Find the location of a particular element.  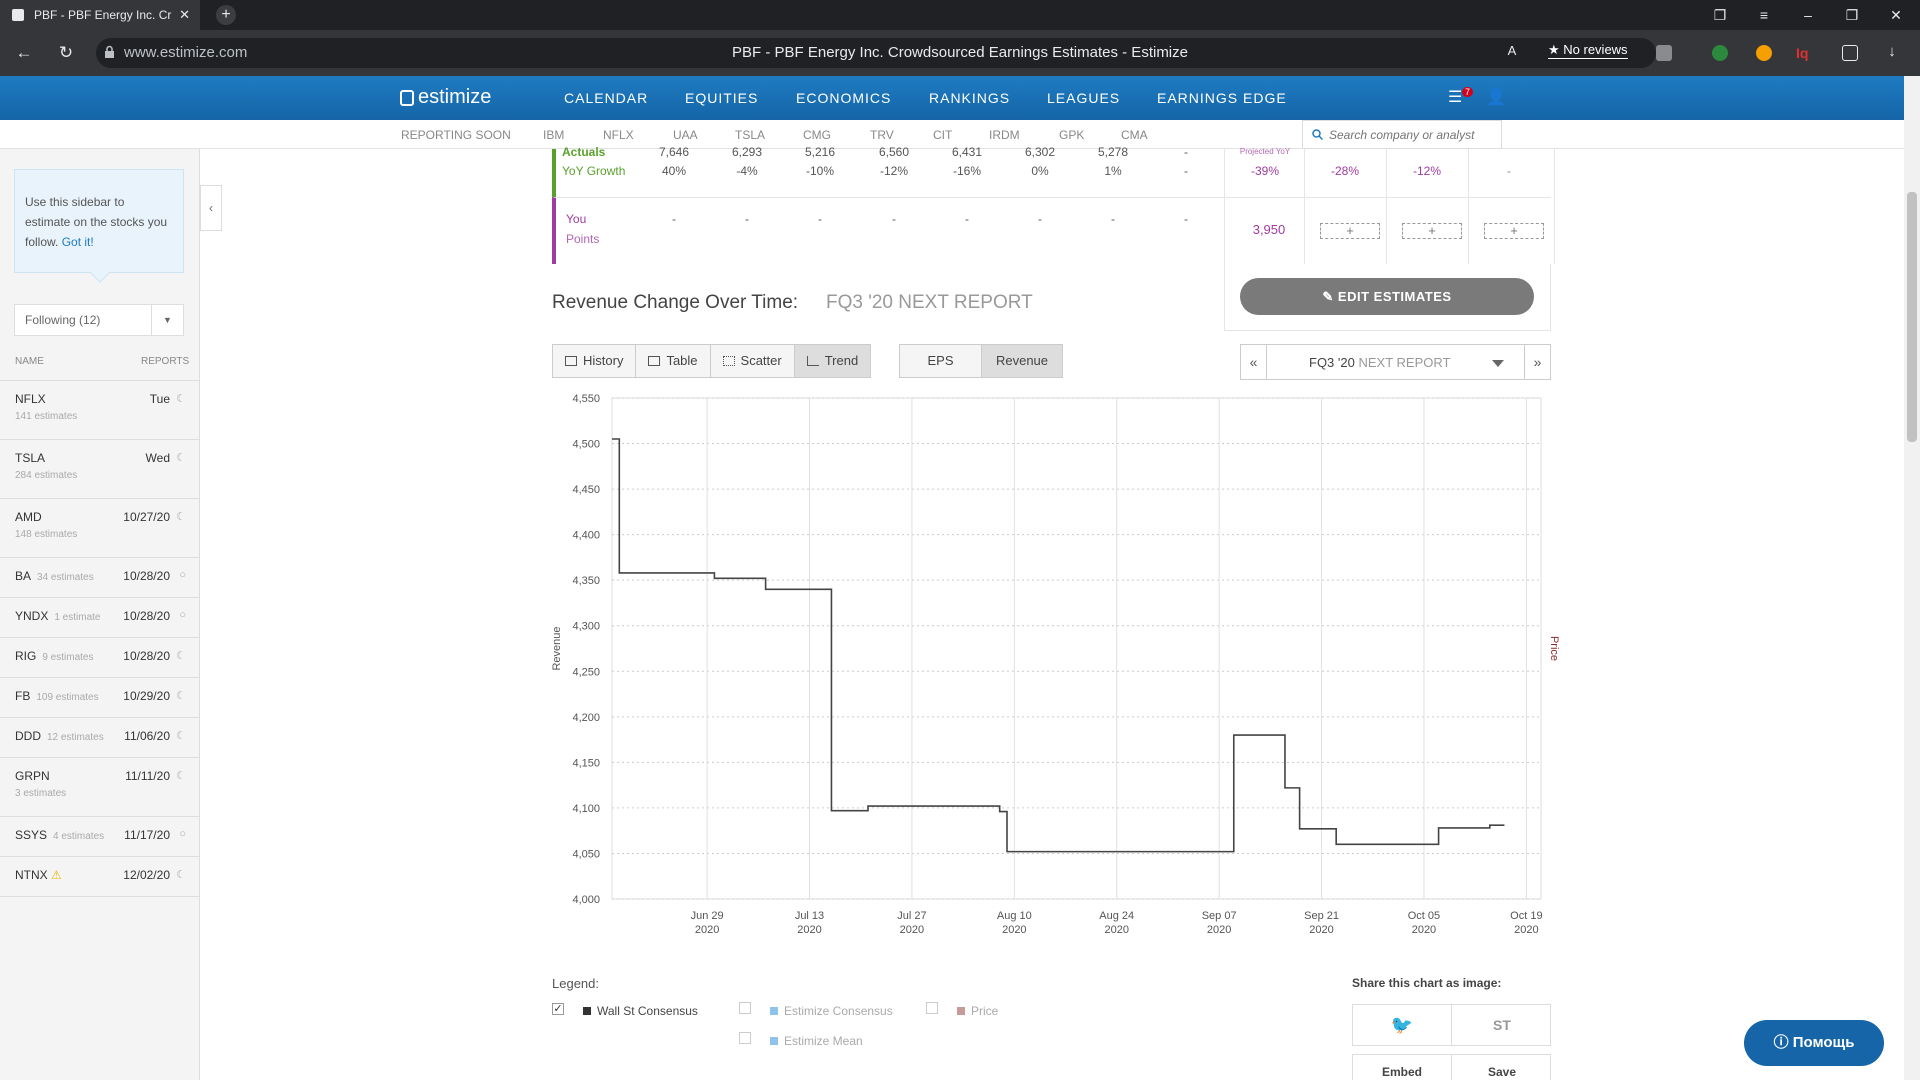

sidebar-row: FB 109 estimates 10/29/20 ☾ is located at coordinates (100, 697).